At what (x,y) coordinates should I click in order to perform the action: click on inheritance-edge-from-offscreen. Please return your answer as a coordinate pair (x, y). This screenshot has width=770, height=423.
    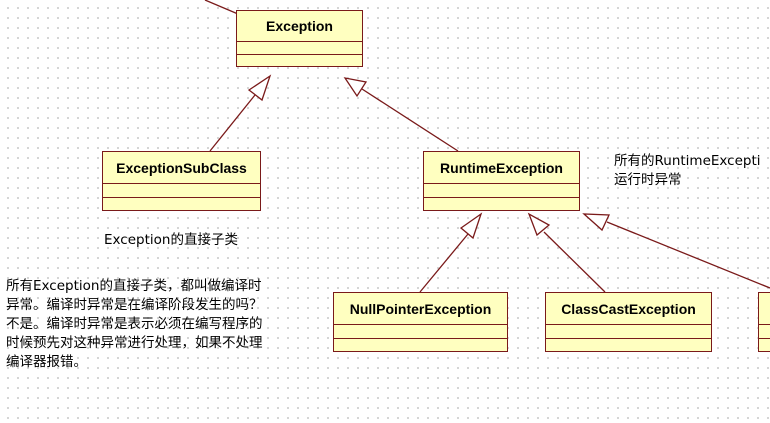
    Looking at the image, I should click on (221, 7).